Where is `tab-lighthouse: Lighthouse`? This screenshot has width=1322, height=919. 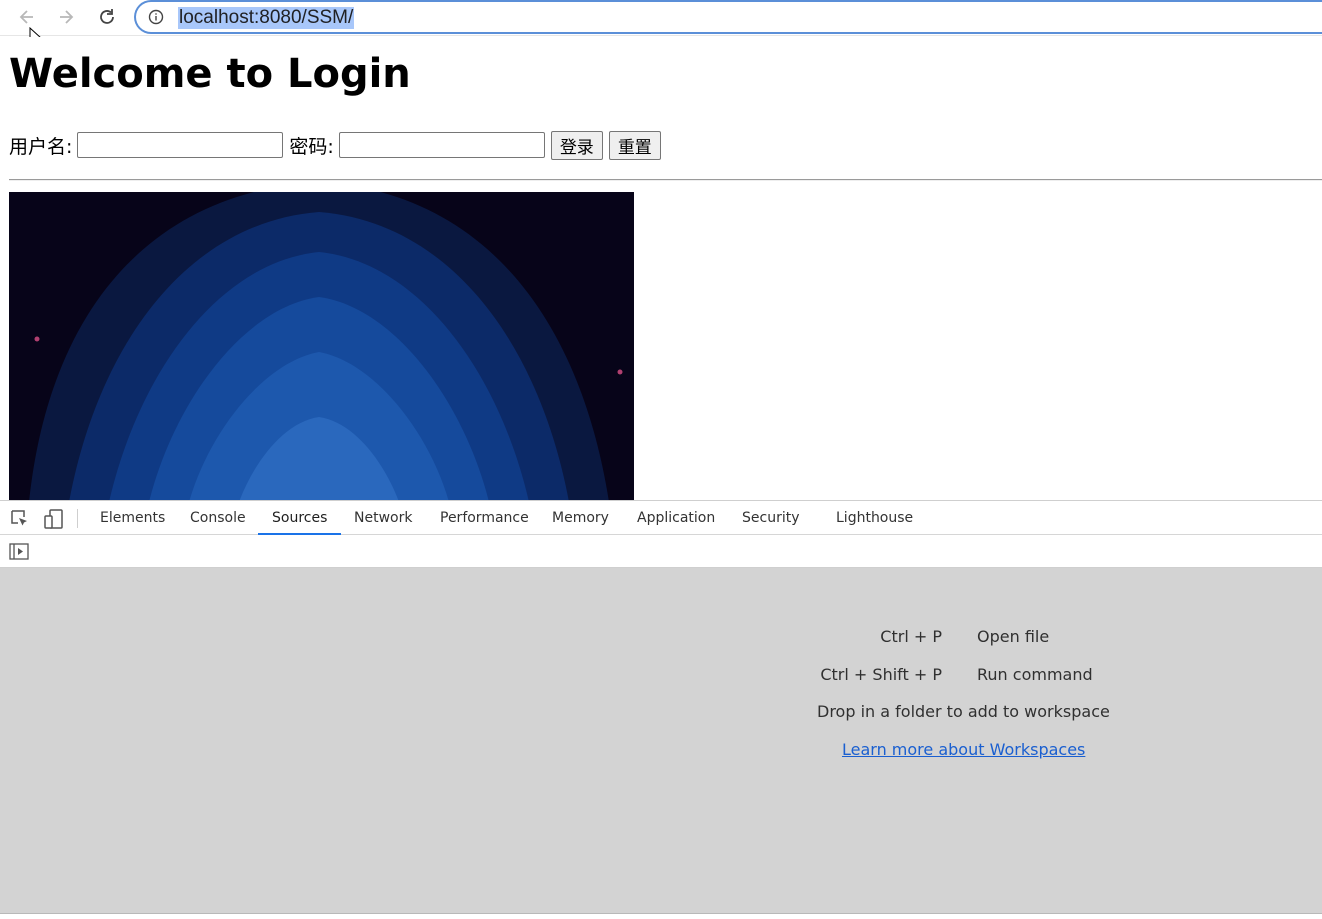
tab-lighthouse: Lighthouse is located at coordinates (874, 518).